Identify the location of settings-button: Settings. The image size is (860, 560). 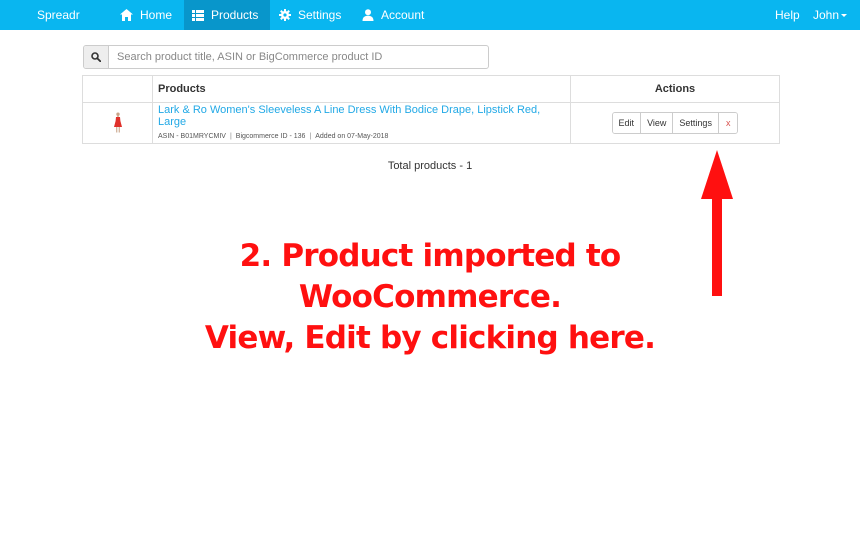
(696, 123).